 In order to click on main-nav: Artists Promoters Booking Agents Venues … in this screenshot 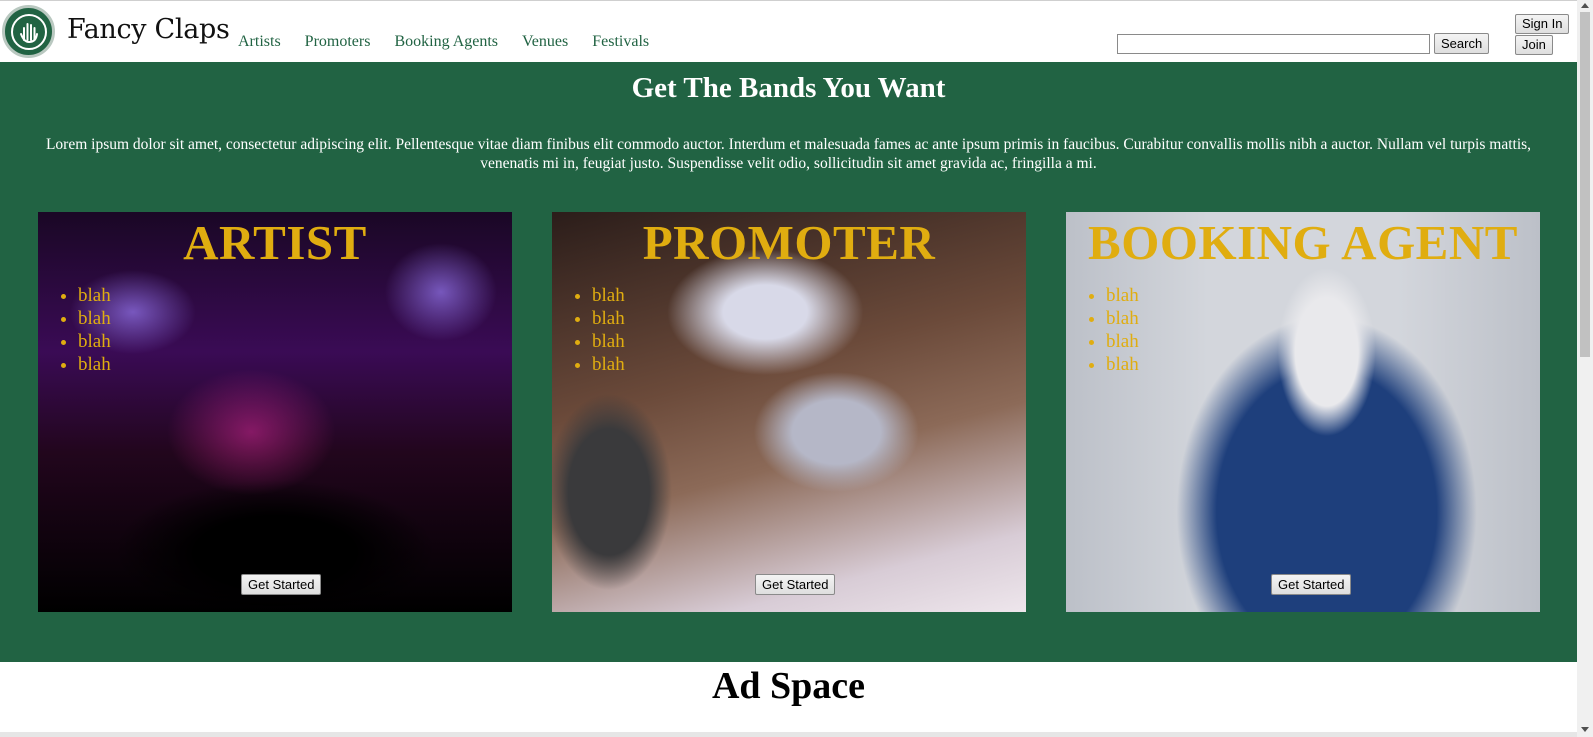, I will do `click(443, 42)`.